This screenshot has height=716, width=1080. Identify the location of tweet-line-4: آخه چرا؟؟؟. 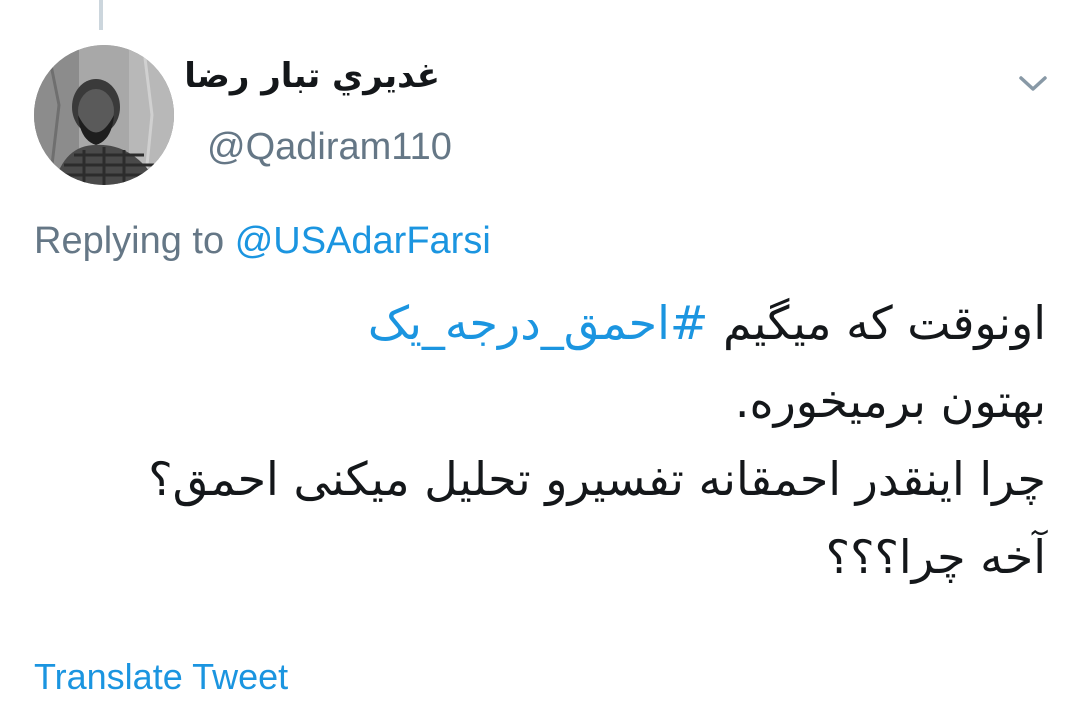
(935, 557).